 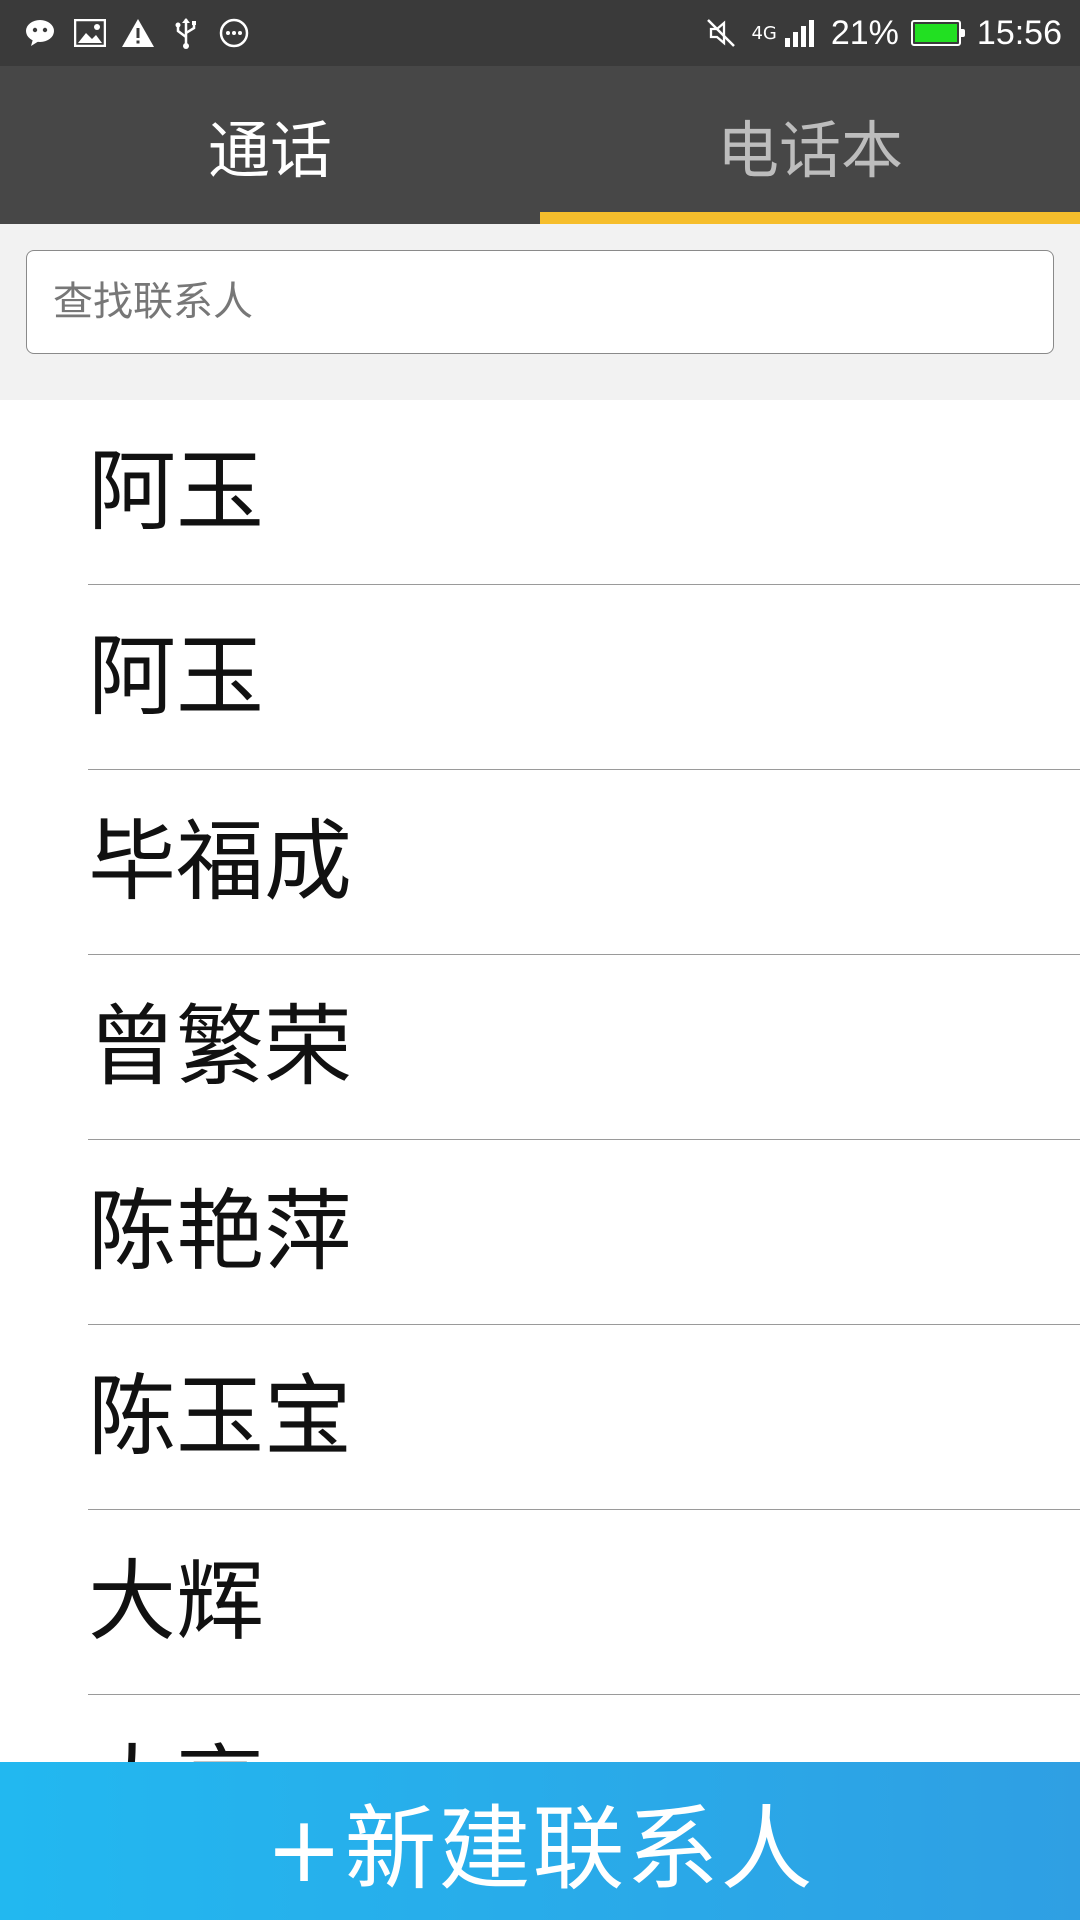 What do you see at coordinates (584, 1602) in the screenshot?
I see `list-item: 大辉` at bounding box center [584, 1602].